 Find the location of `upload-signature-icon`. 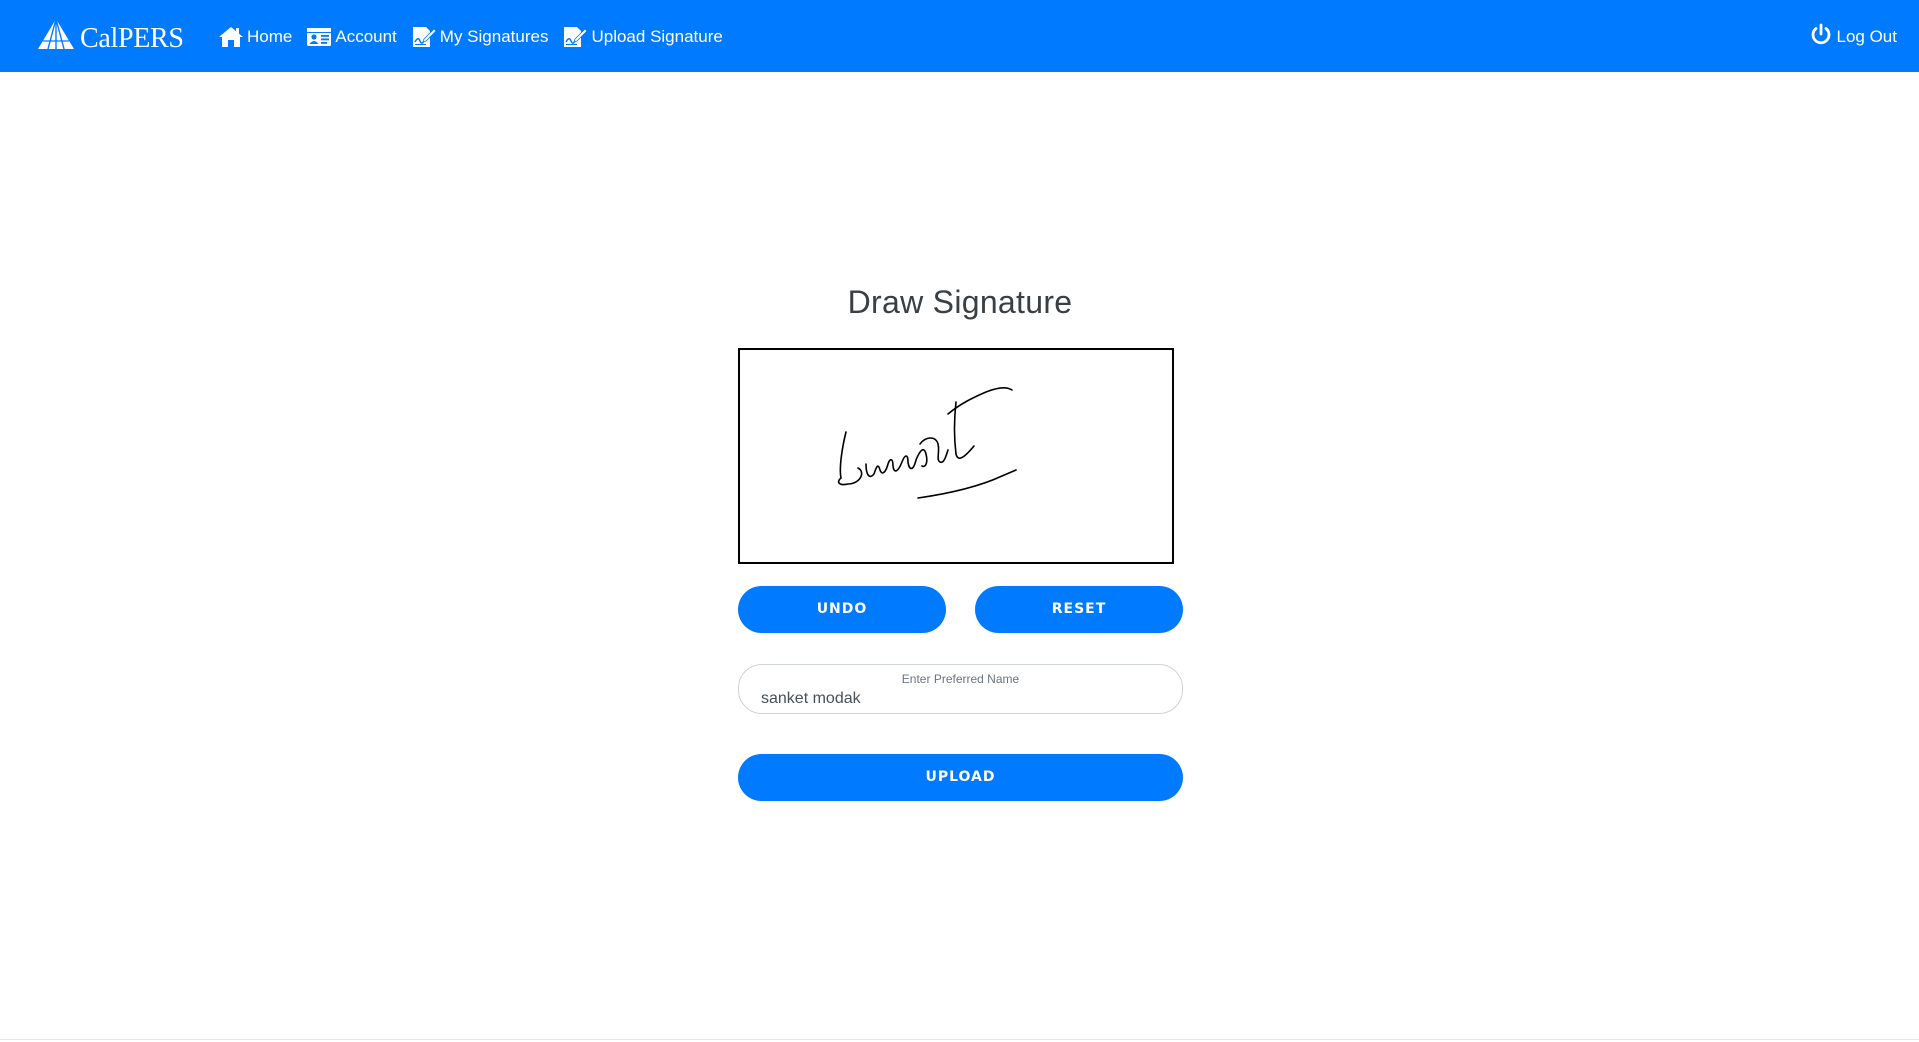

upload-signature-icon is located at coordinates (575, 37).